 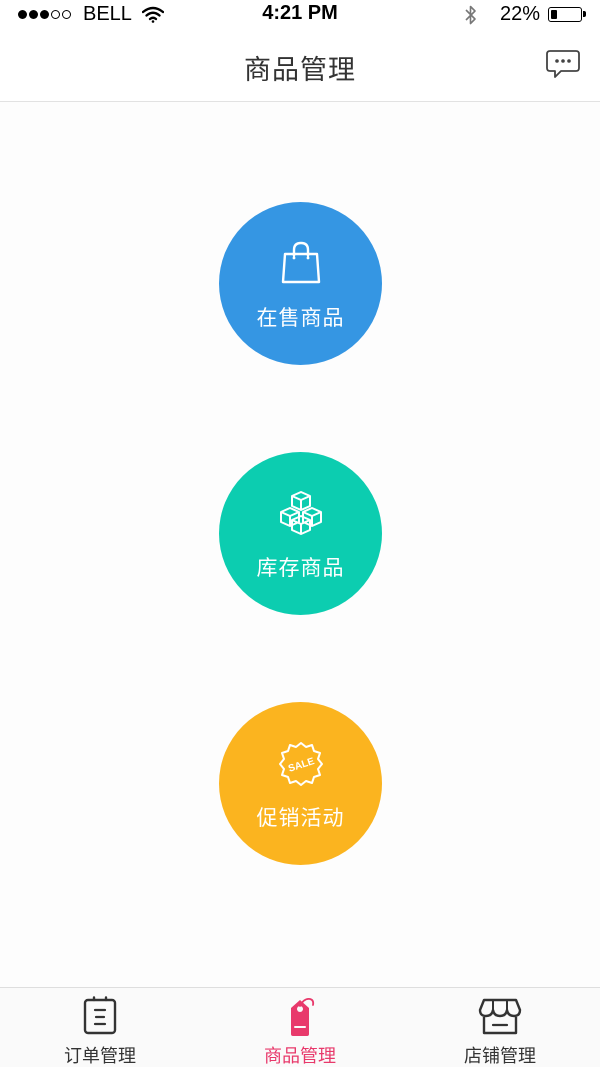 I want to click on chat-bubbles-icon, so click(x=563, y=64).